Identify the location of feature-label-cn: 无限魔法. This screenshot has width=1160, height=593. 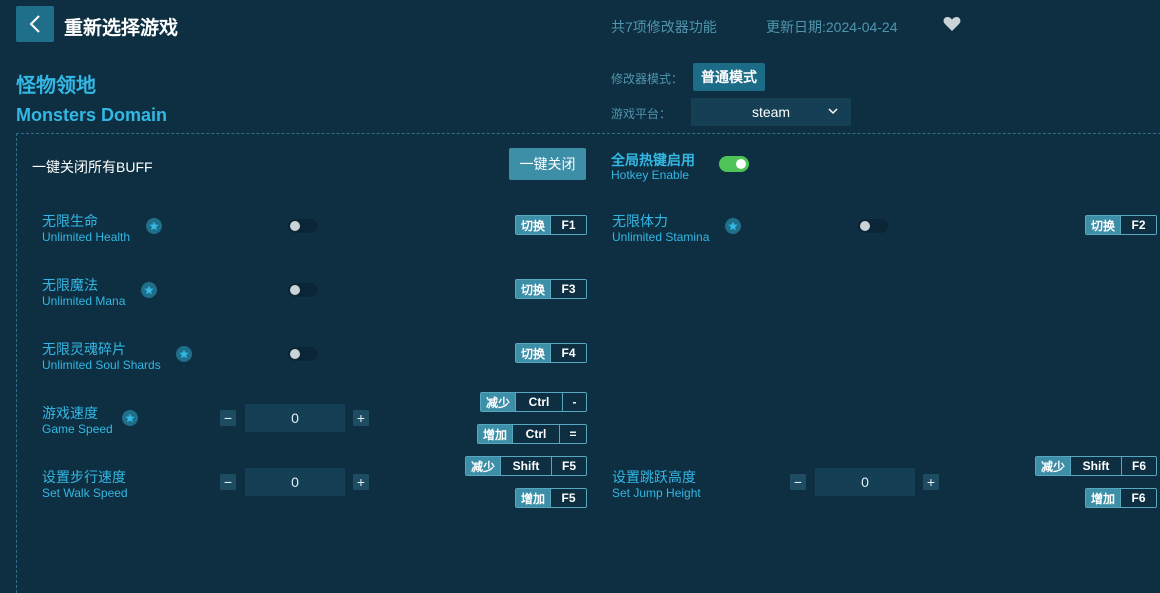
(70, 285).